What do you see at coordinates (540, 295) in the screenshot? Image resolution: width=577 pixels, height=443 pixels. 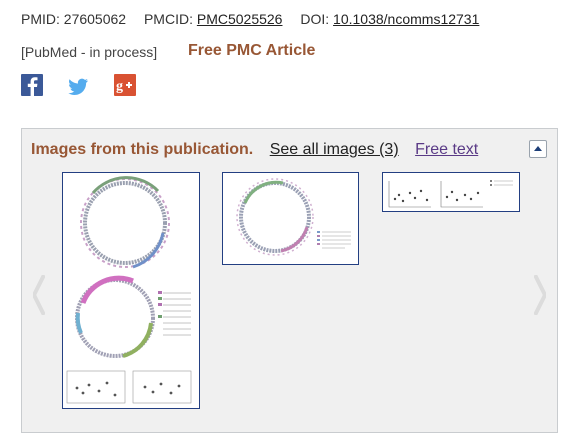 I see `carousel-next-arrow-icon` at bounding box center [540, 295].